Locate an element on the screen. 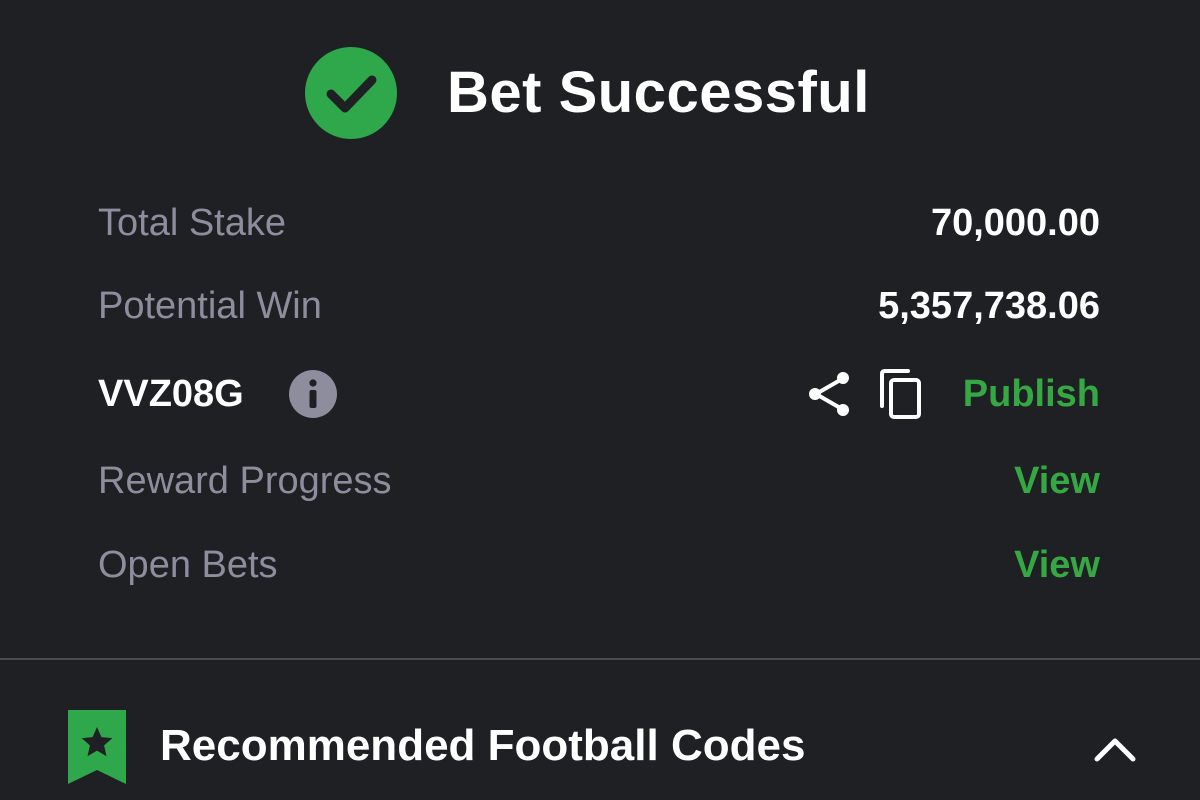 The image size is (1200, 800). open-bets-label: Open Bets is located at coordinates (188, 565).